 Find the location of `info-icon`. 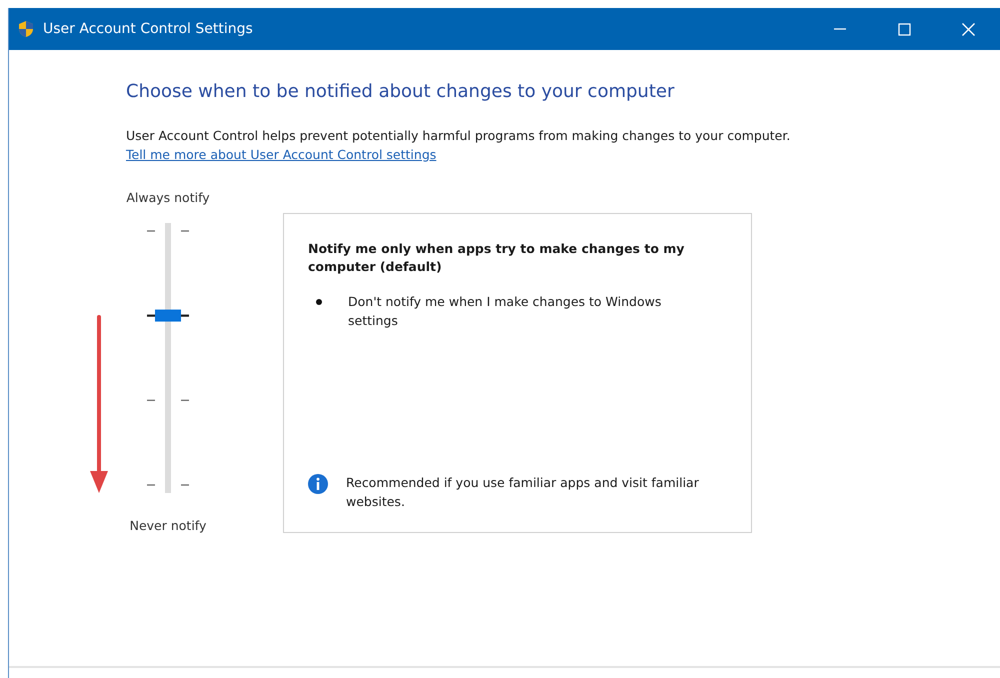

info-icon is located at coordinates (318, 484).